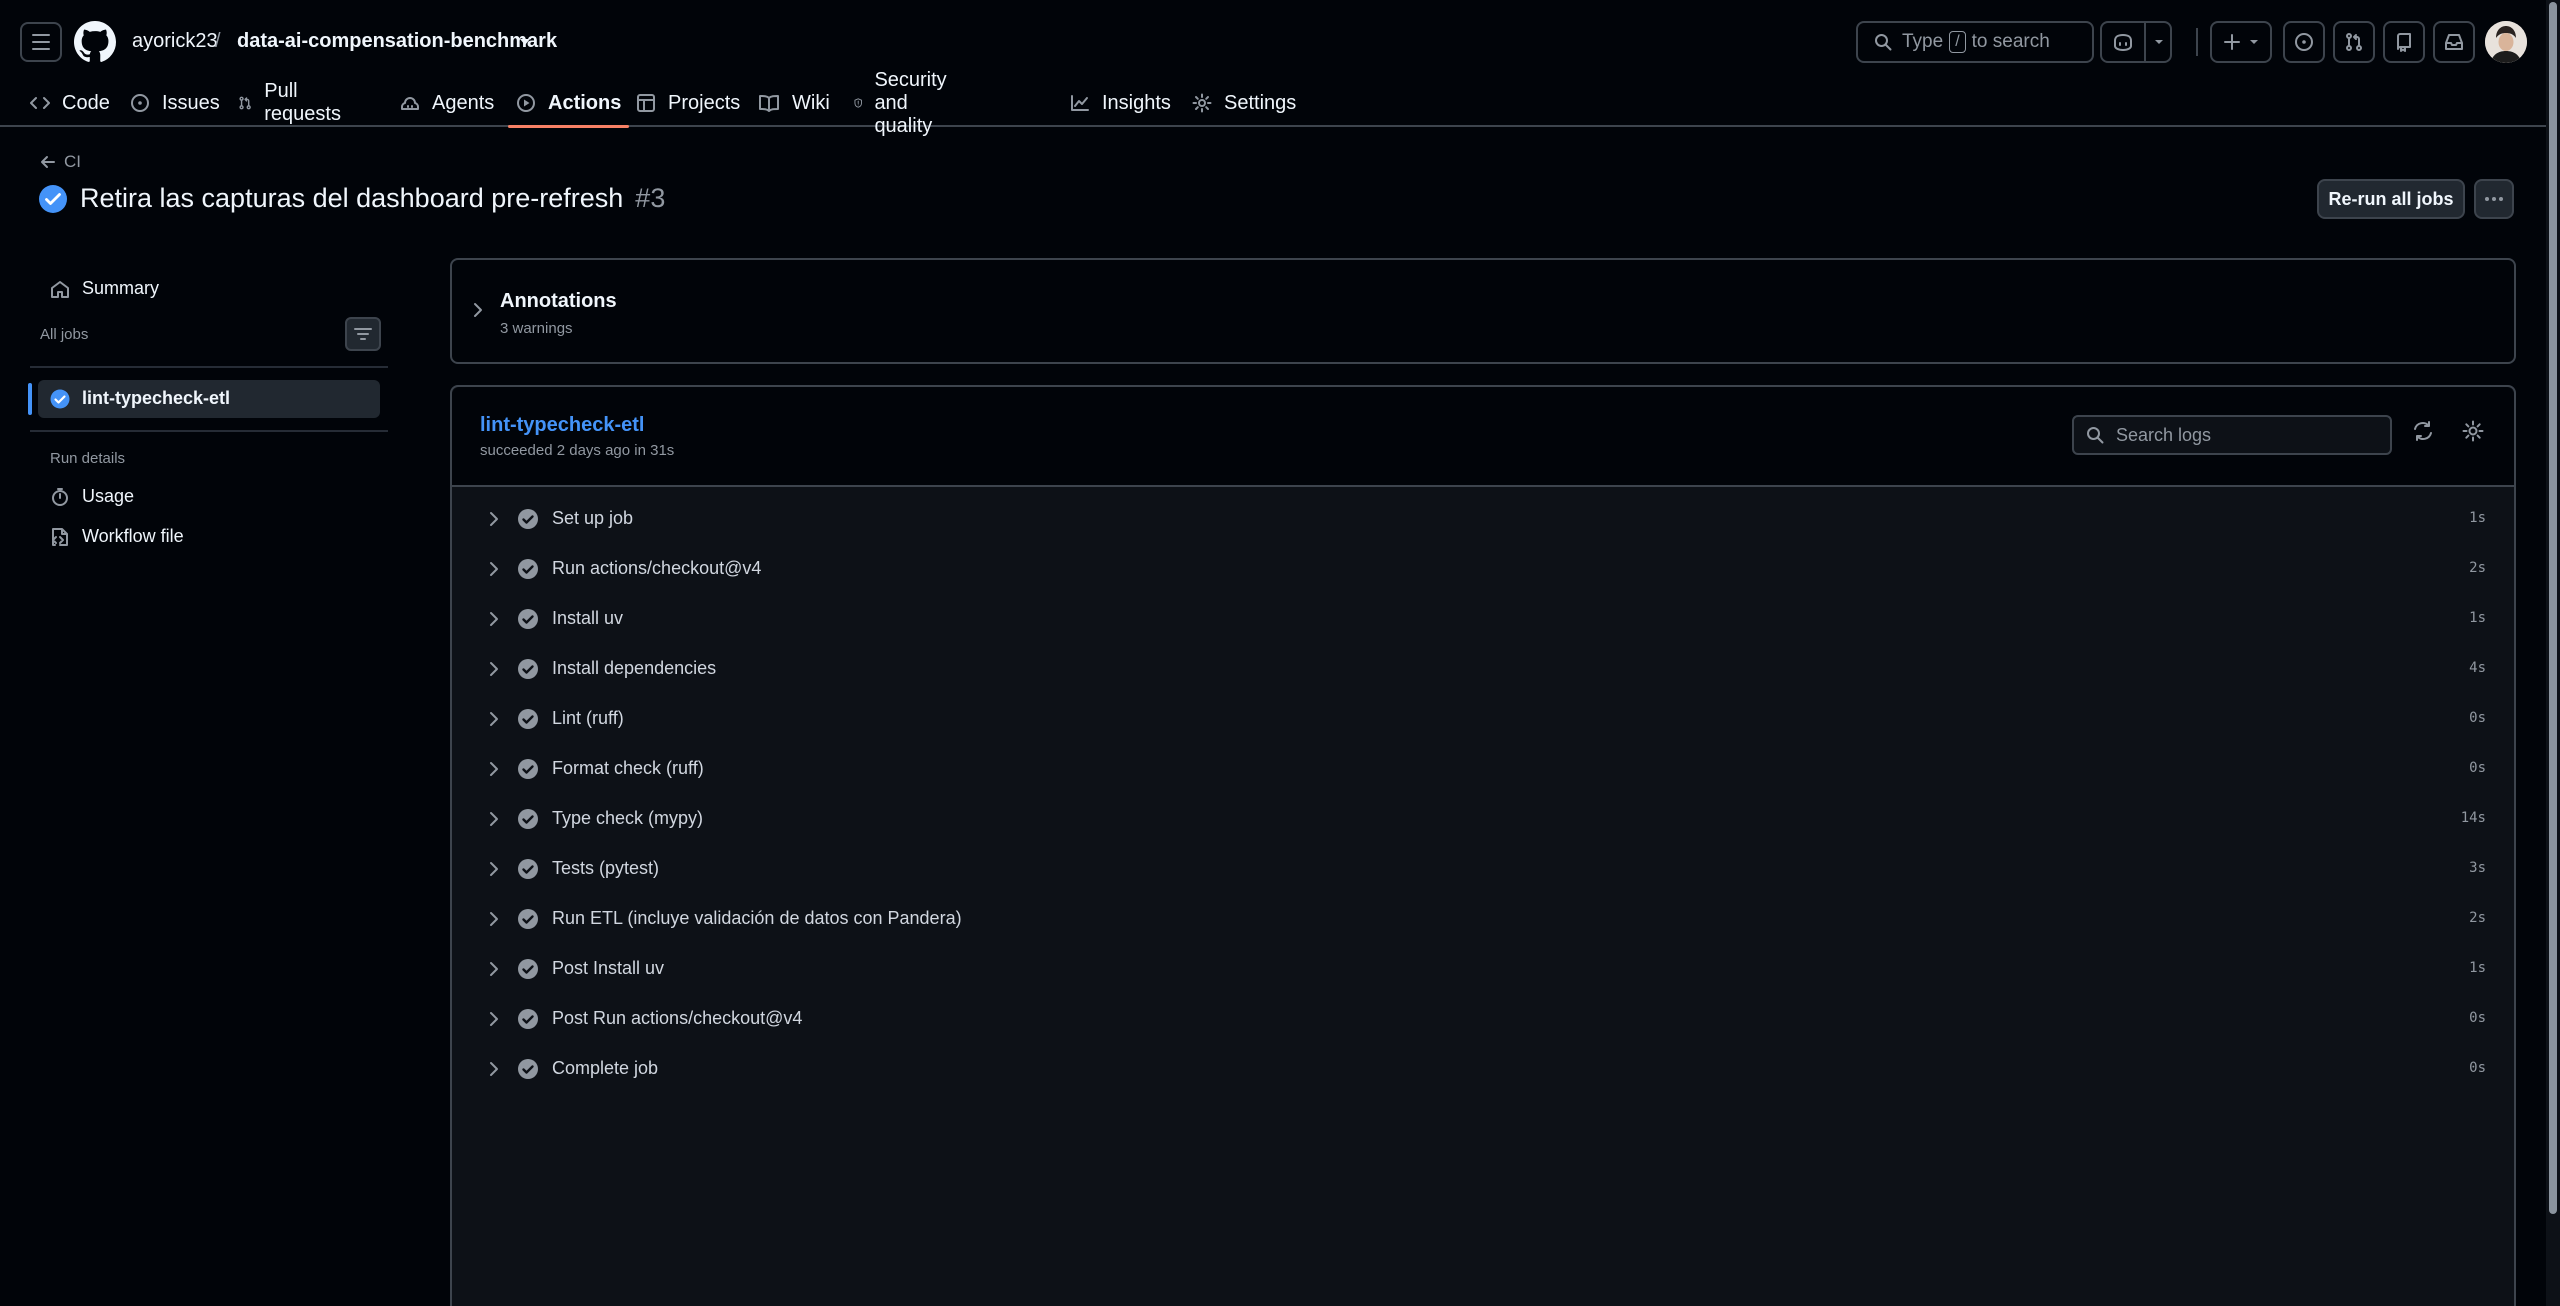 The image size is (2560, 1306). What do you see at coordinates (1244, 103) in the screenshot?
I see `tab-settings: Settings` at bounding box center [1244, 103].